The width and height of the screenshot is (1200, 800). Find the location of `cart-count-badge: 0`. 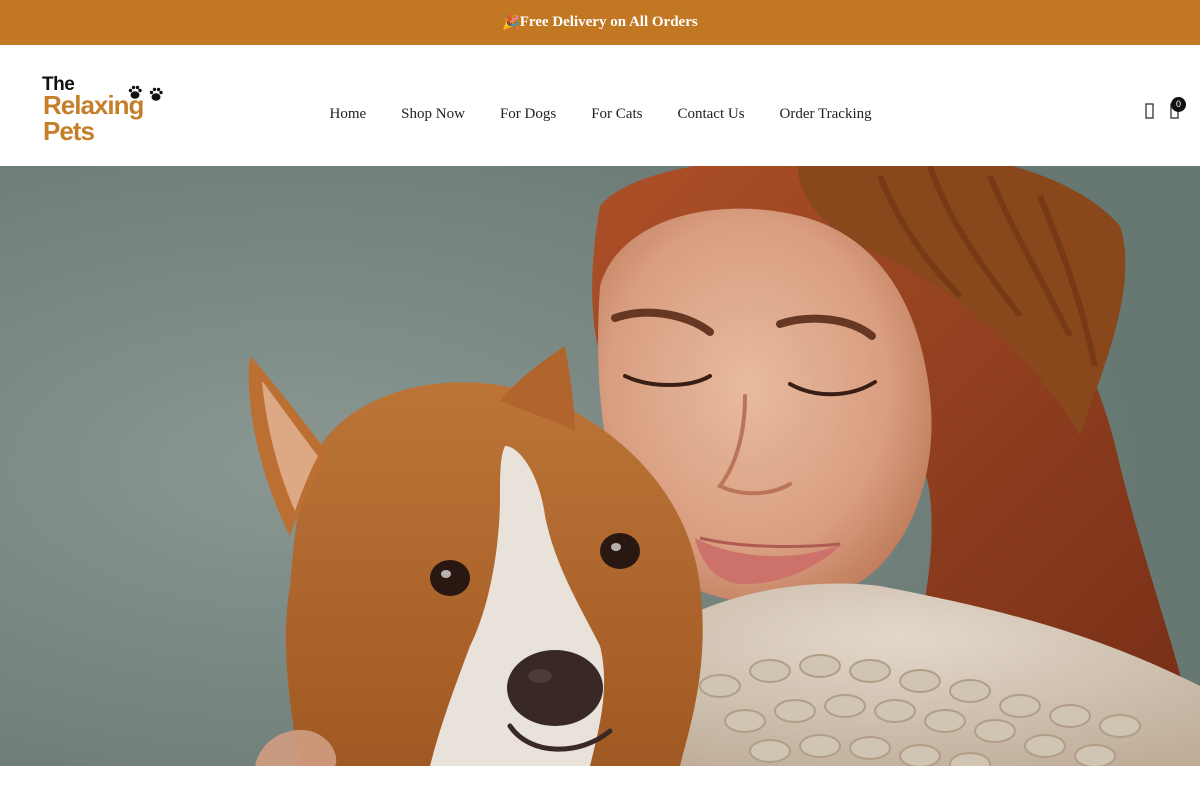

cart-count-badge: 0 is located at coordinates (1178, 104).